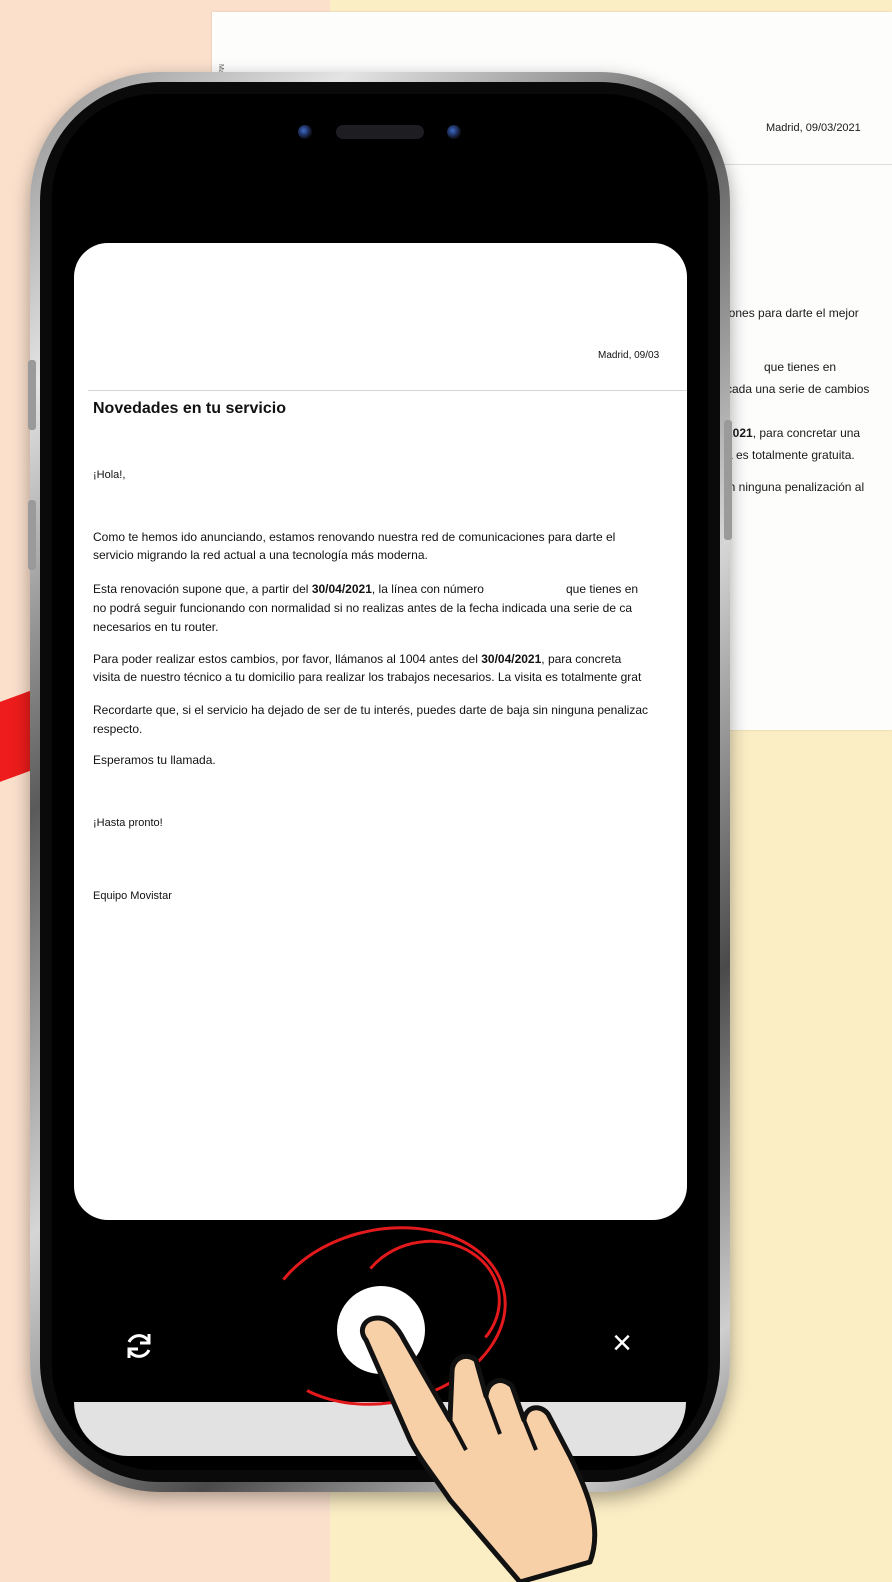  Describe the element at coordinates (139, 1346) in the screenshot. I see `rotate-camera-icon` at that location.